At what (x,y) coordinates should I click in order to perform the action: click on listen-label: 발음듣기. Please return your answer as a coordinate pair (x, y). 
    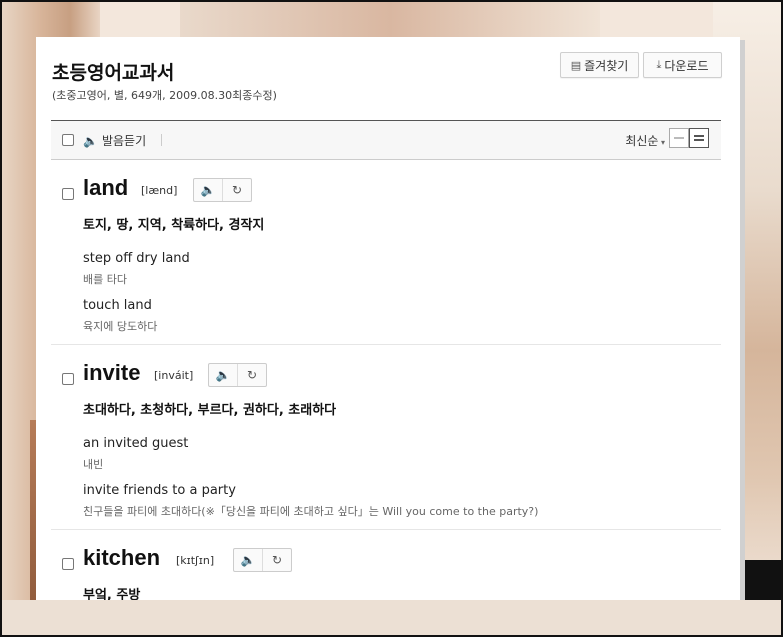
    Looking at the image, I should click on (124, 141).